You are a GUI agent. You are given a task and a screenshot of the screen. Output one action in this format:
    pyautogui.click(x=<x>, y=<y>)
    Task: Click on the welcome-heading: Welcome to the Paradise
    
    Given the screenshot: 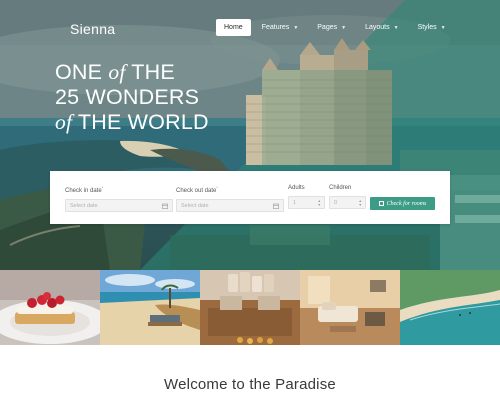 What is the action you would take?
    pyautogui.click(x=250, y=384)
    